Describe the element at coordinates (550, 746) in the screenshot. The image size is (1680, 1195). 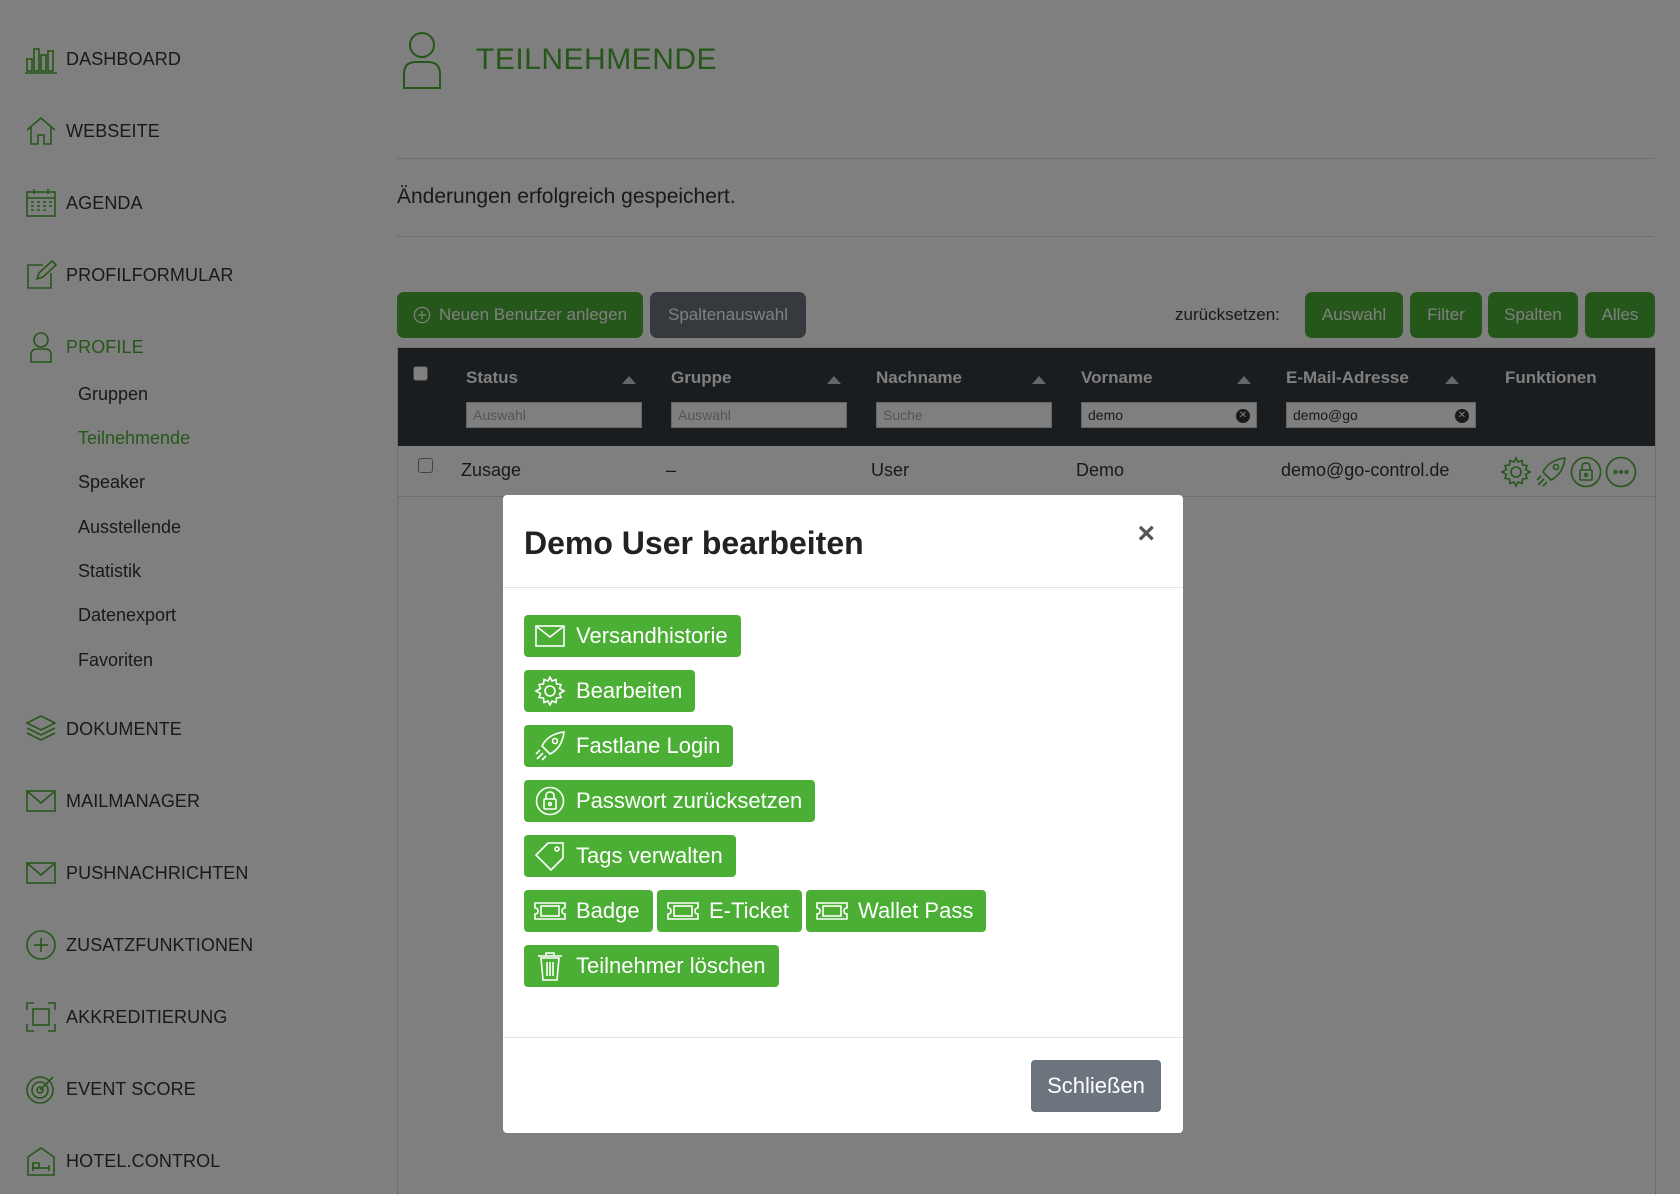
I see `rocket-icon` at that location.